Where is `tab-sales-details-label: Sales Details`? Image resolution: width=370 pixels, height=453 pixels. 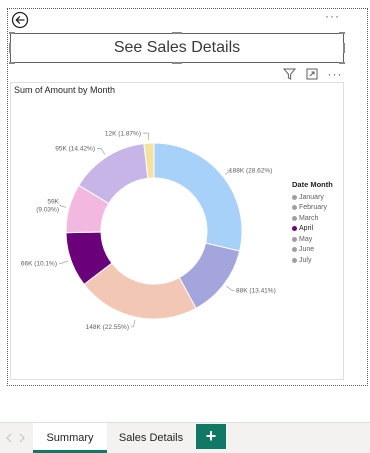
tab-sales-details-label: Sales Details is located at coordinates (151, 438).